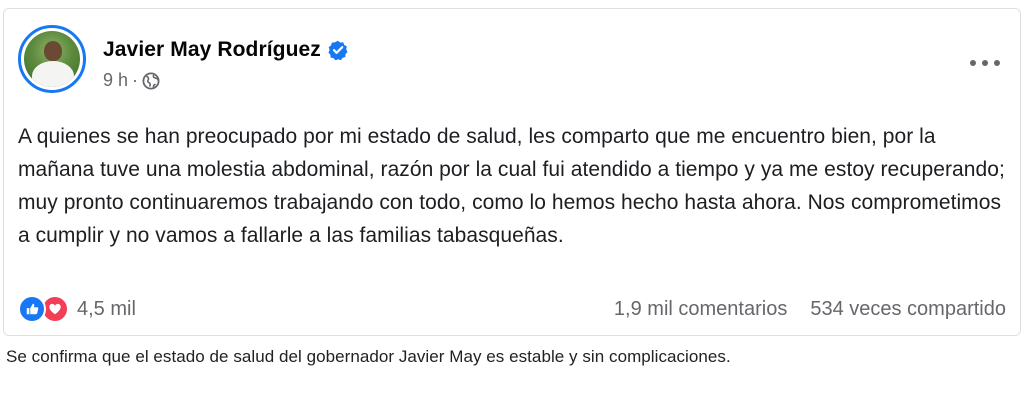 Image resolution: width=1024 pixels, height=403 pixels. What do you see at coordinates (212, 50) in the screenshot?
I see `author-name: Javier May Rodríguez` at bounding box center [212, 50].